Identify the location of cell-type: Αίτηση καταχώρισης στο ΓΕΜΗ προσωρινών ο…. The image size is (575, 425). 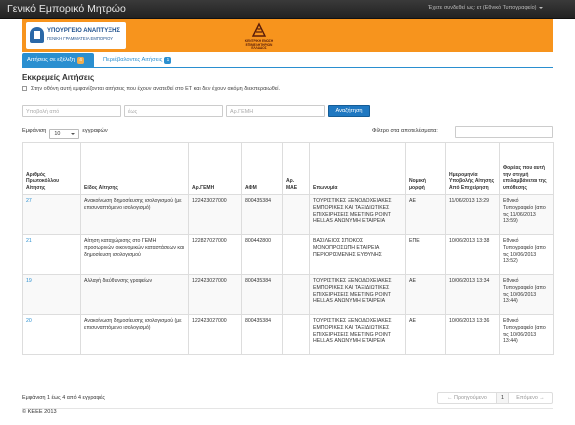
(134, 254).